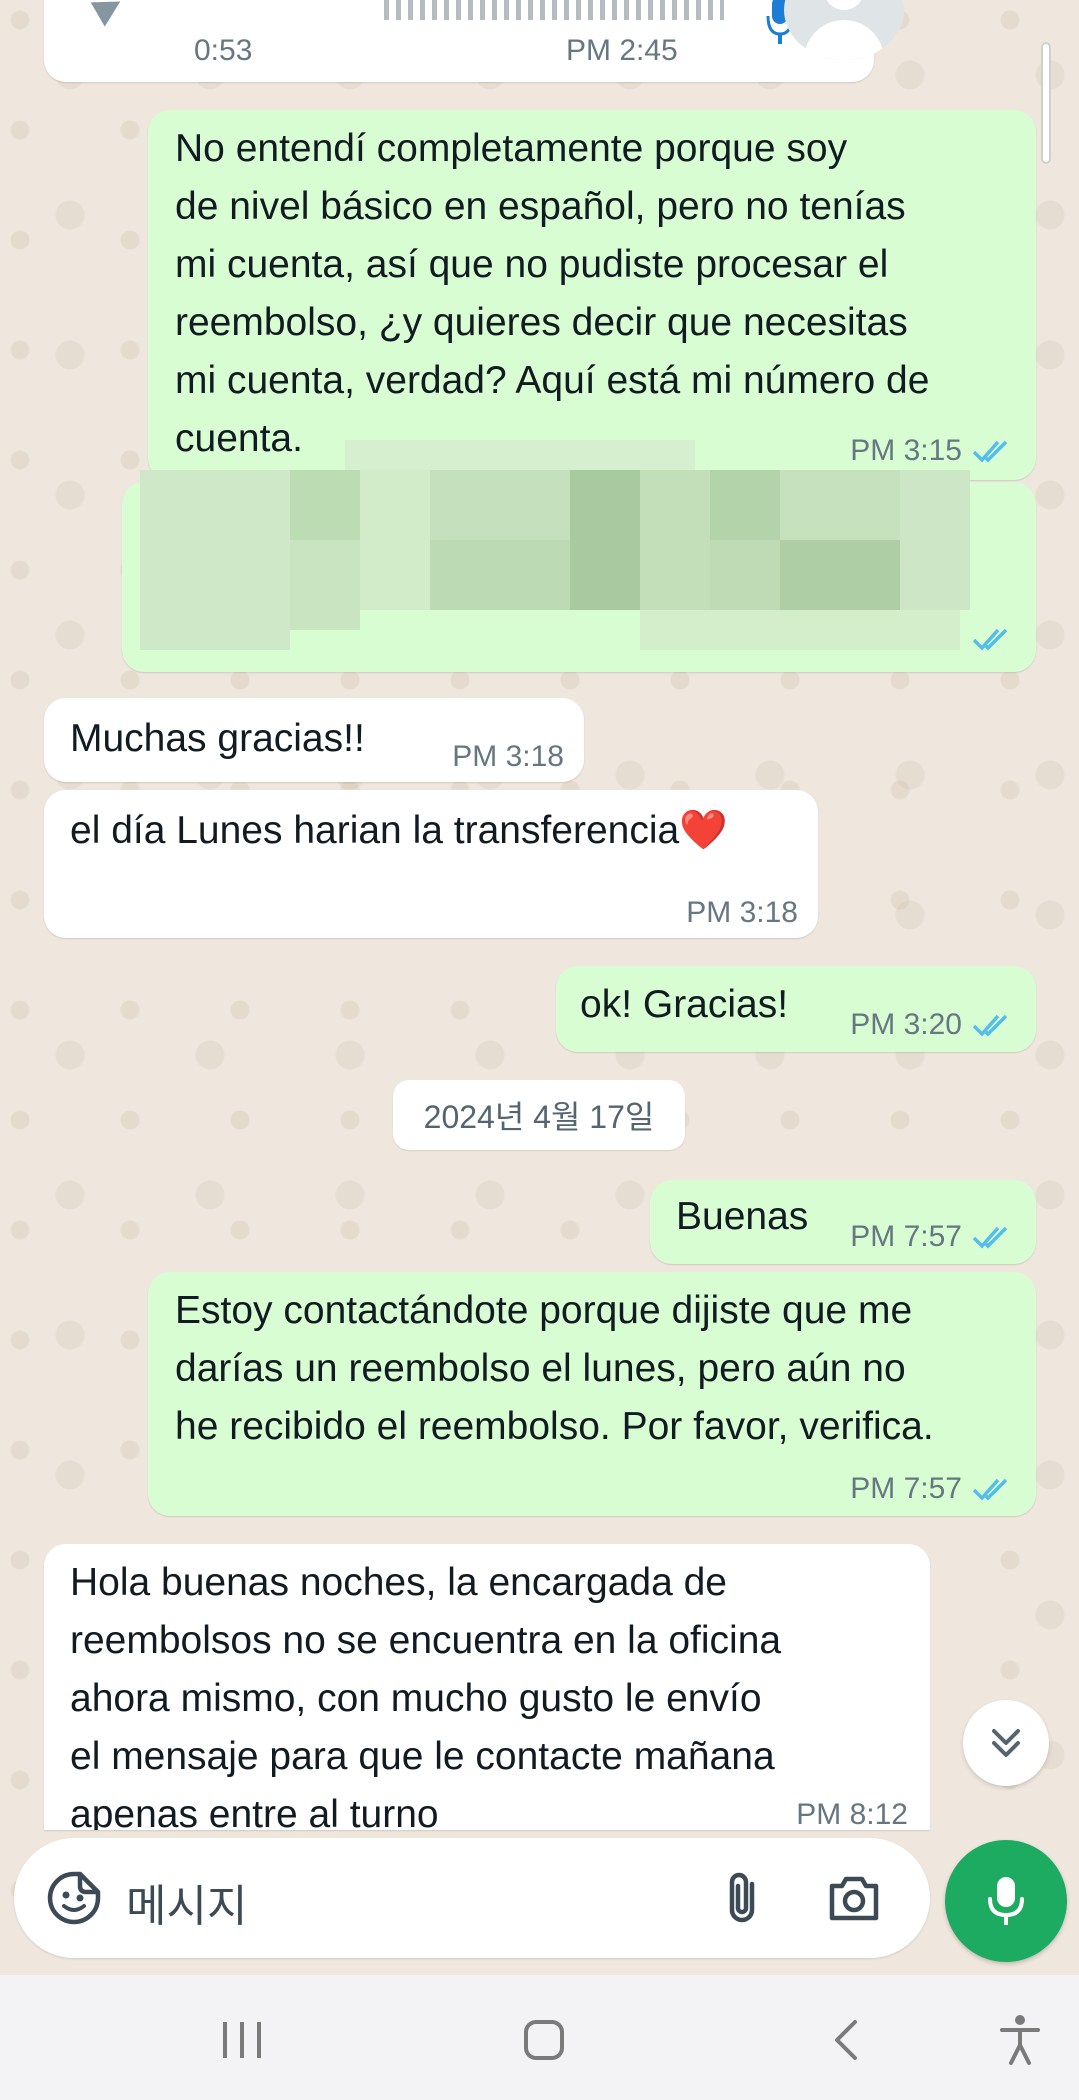 This screenshot has height=2100, width=1079. I want to click on message-text: Muchas gracias!!, so click(217, 738).